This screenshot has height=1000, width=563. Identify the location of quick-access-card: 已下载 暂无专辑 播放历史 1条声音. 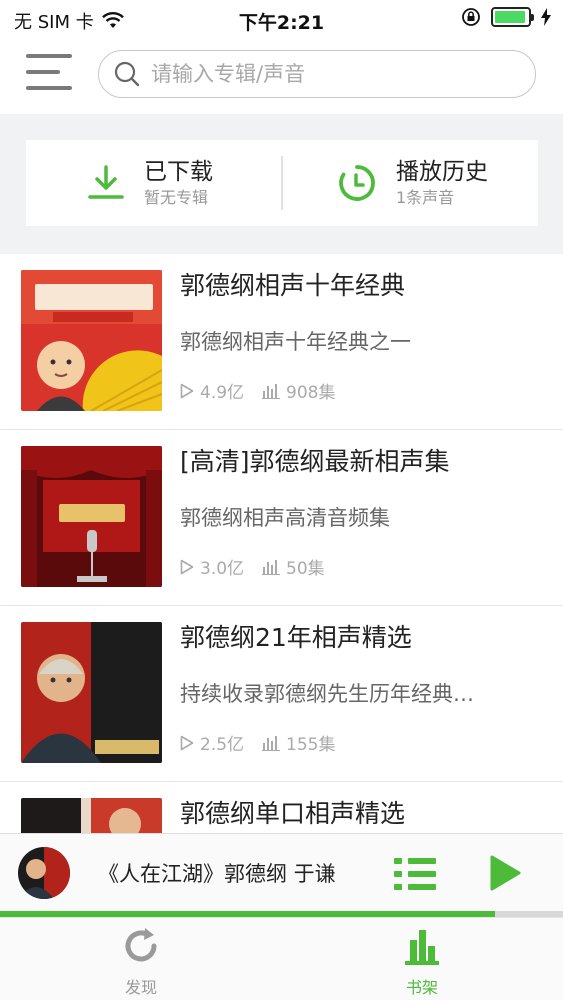
(282, 183).